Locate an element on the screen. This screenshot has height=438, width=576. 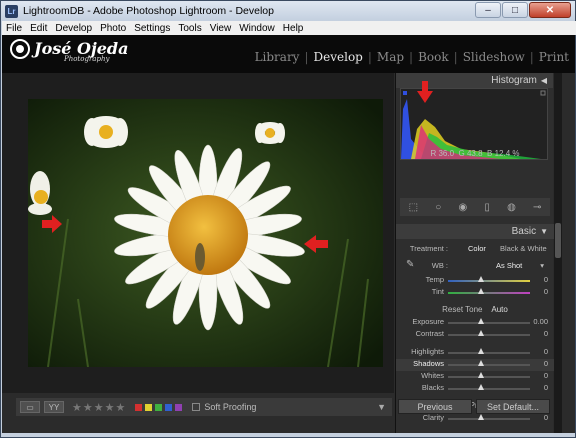
b-value: 12.4 is located at coordinates (502, 153).